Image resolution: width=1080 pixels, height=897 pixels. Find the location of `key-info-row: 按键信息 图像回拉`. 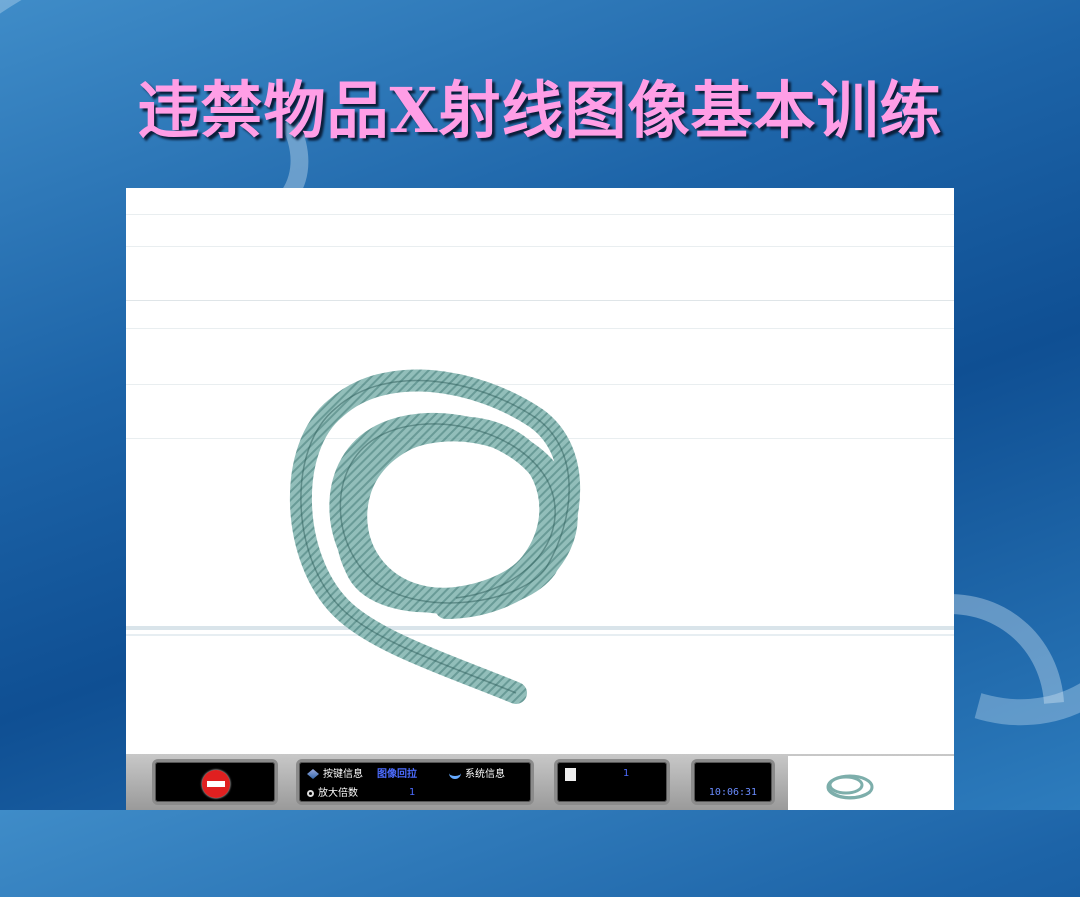

key-info-row: 按键信息 图像回拉 is located at coordinates (362, 775).